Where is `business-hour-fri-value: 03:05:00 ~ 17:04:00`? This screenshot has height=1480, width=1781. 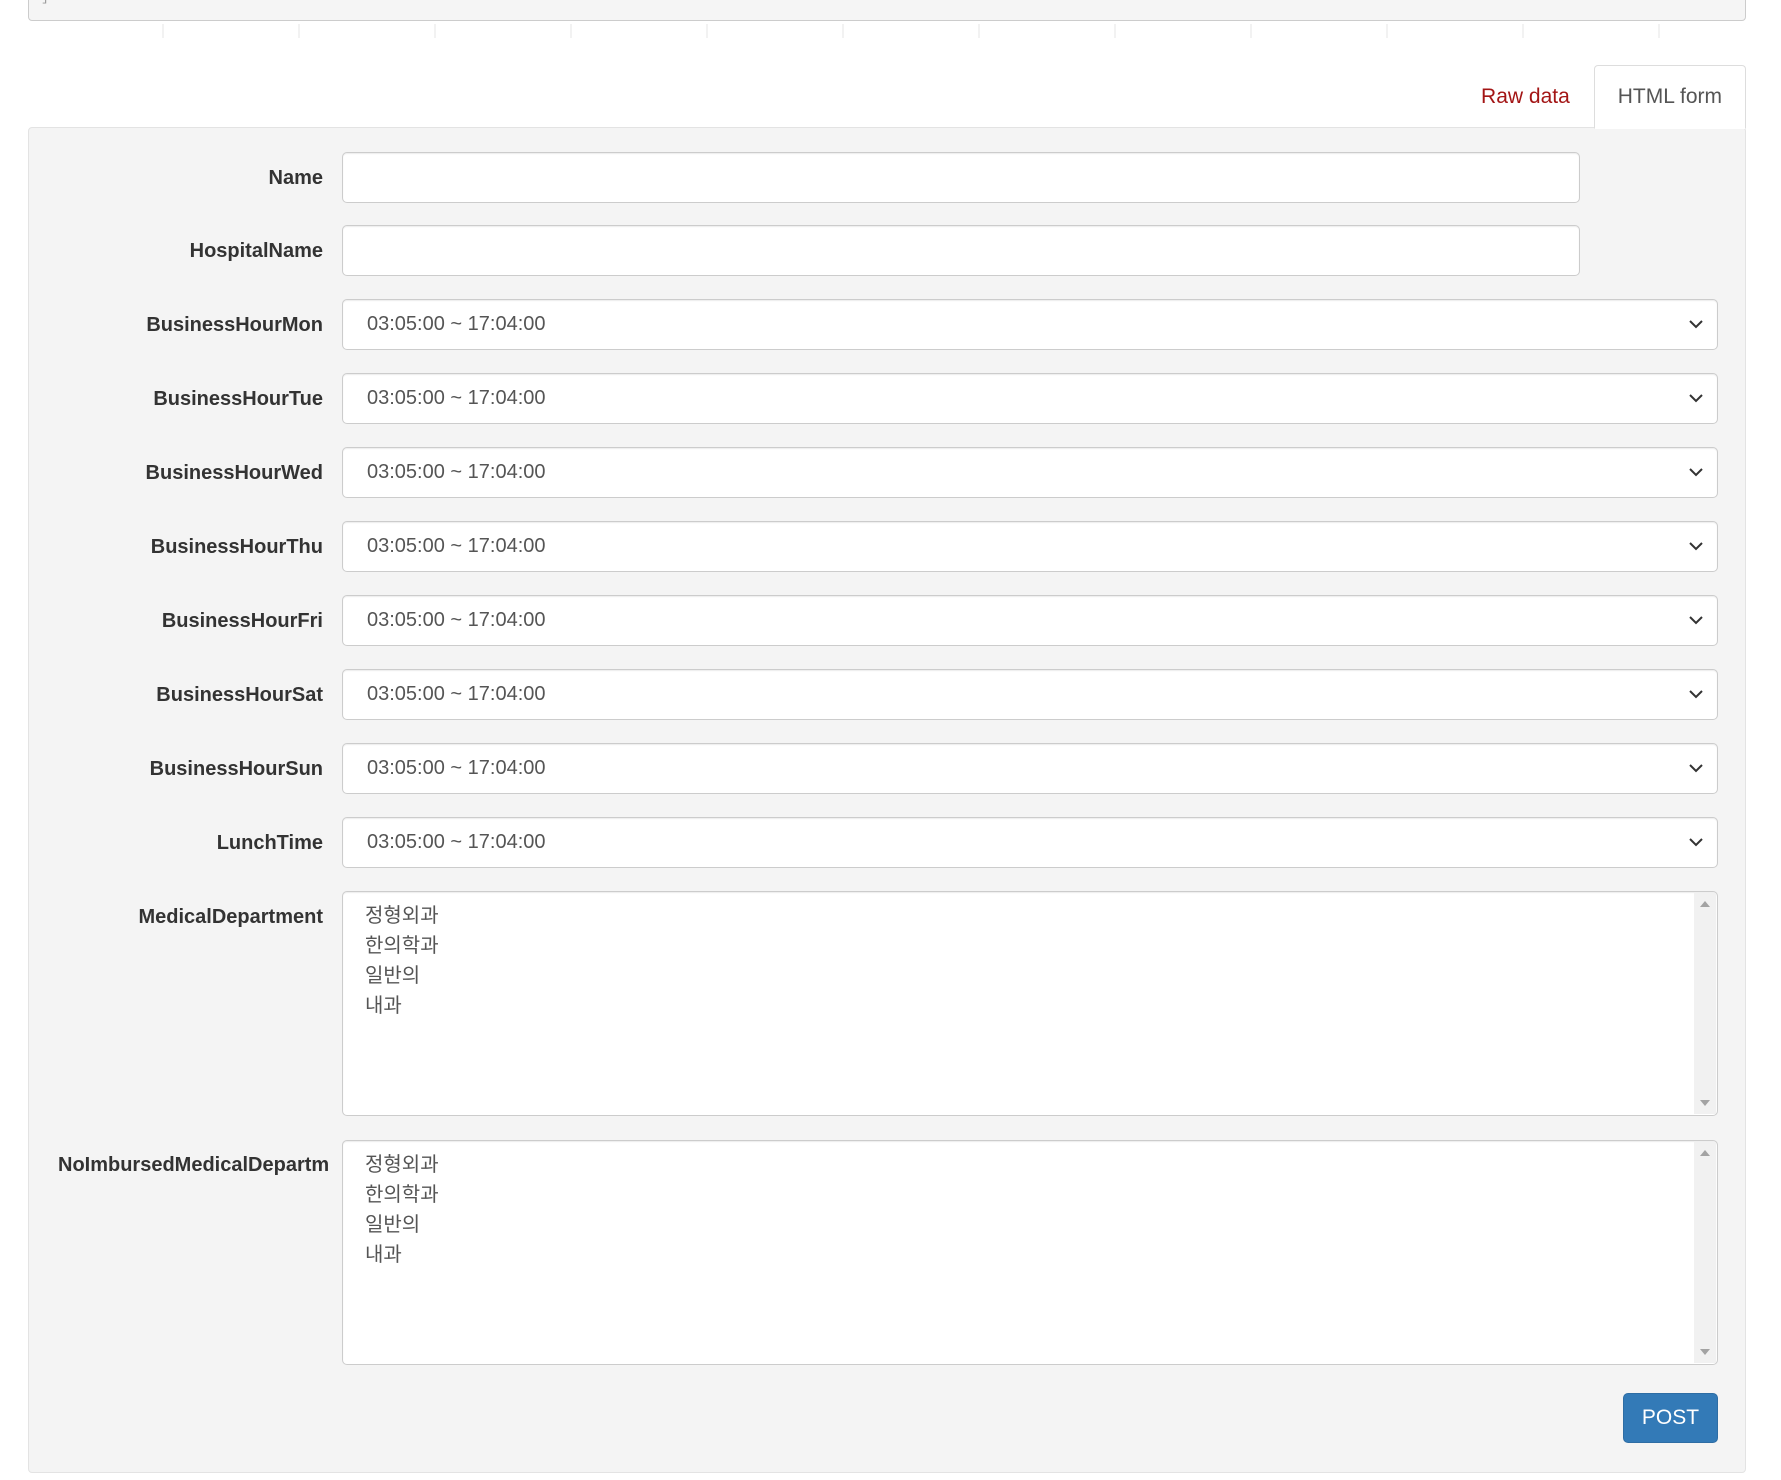
business-hour-fri-value: 03:05:00 ~ 17:04:00 is located at coordinates (456, 620).